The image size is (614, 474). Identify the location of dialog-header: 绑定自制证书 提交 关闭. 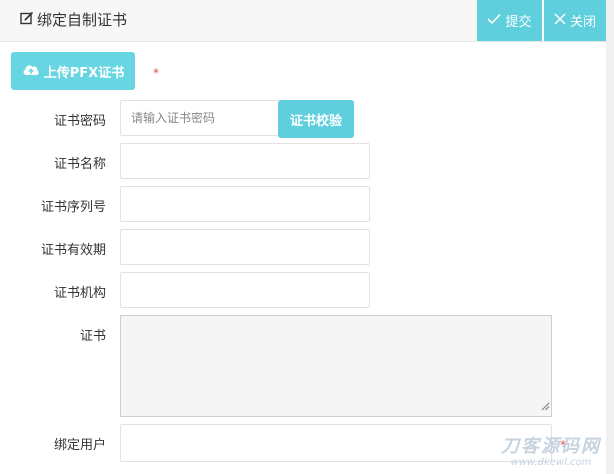
(307, 21).